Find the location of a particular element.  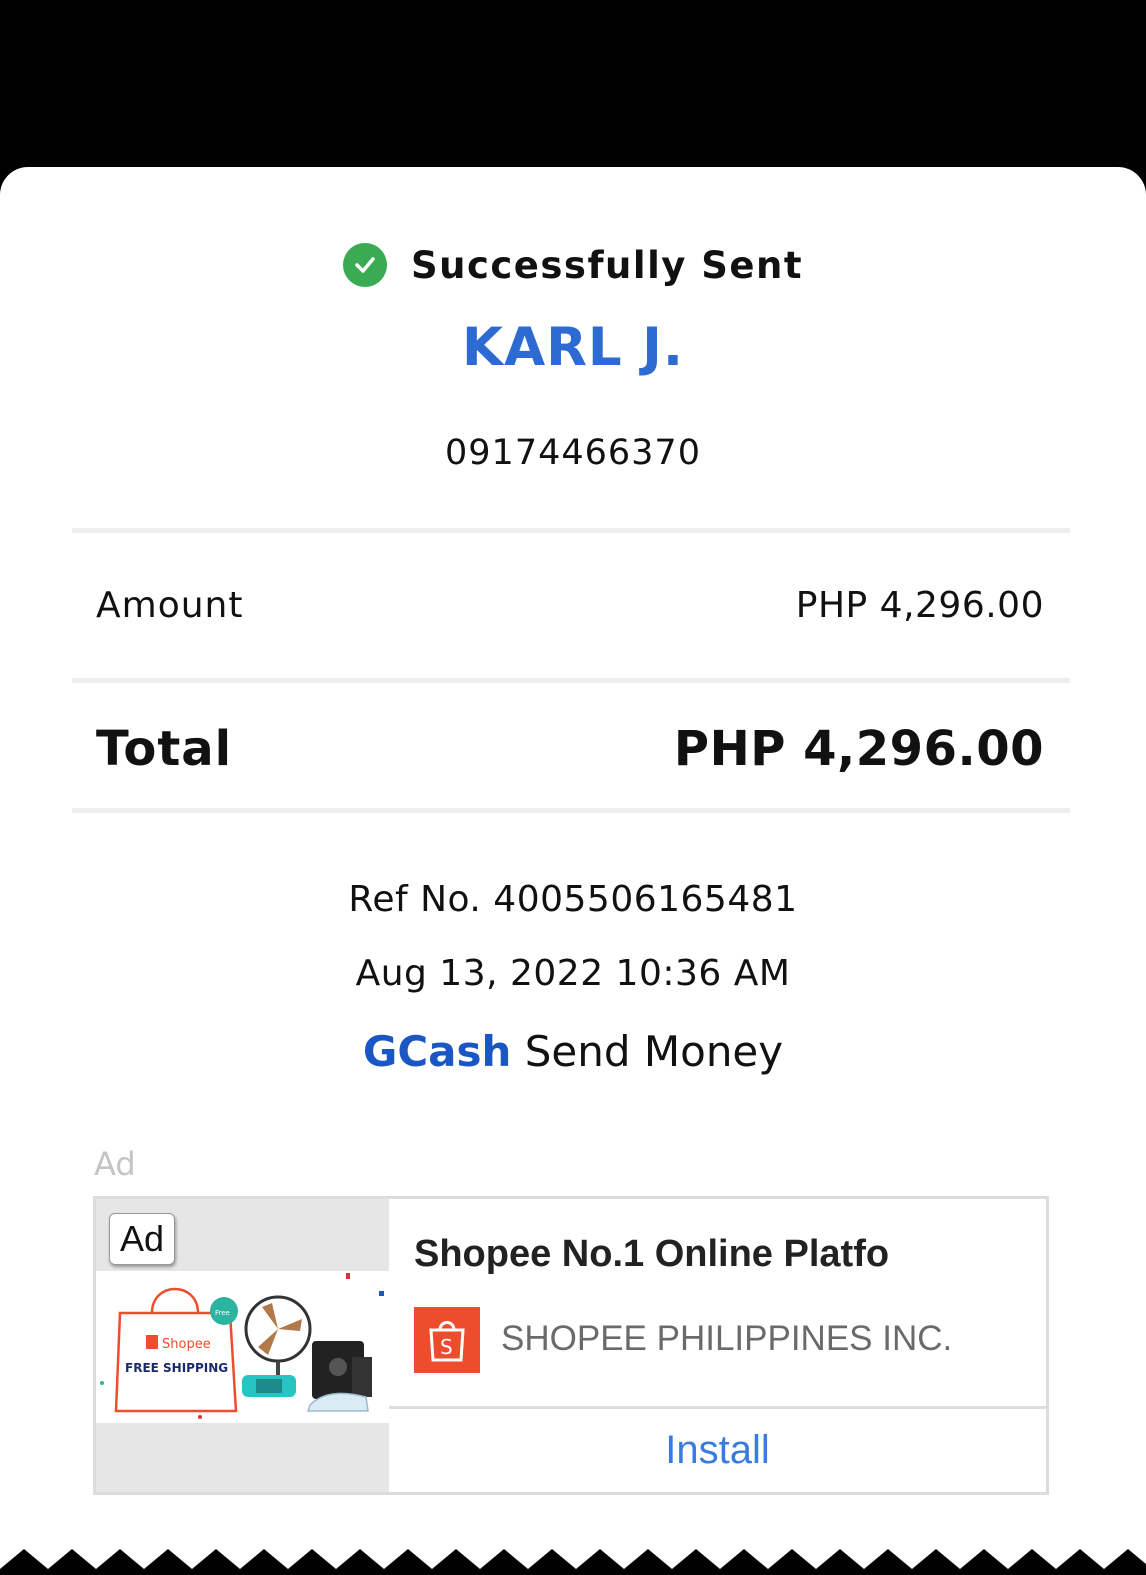

svg-text: S is located at coordinates (446, 1347).